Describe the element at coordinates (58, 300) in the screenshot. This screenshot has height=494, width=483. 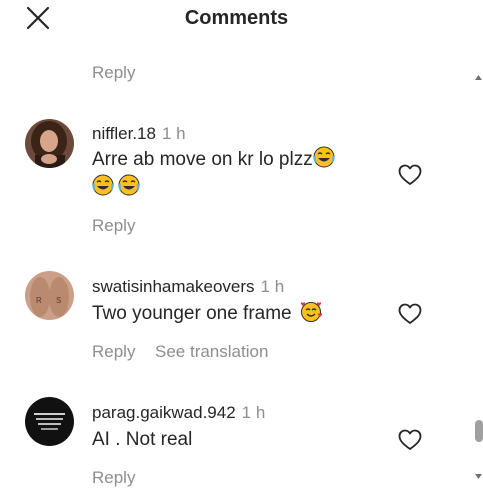
I see `svg-text: S` at that location.